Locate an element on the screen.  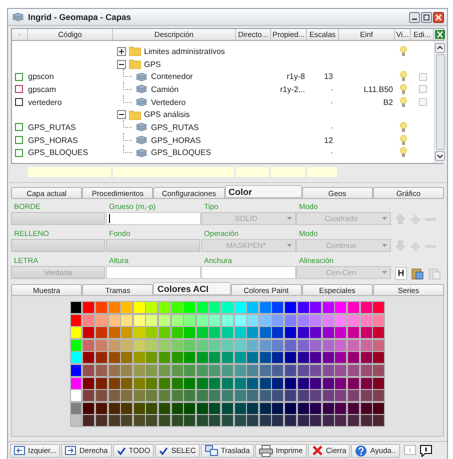
layer-description: GPS_HORAS is located at coordinates (176, 140).